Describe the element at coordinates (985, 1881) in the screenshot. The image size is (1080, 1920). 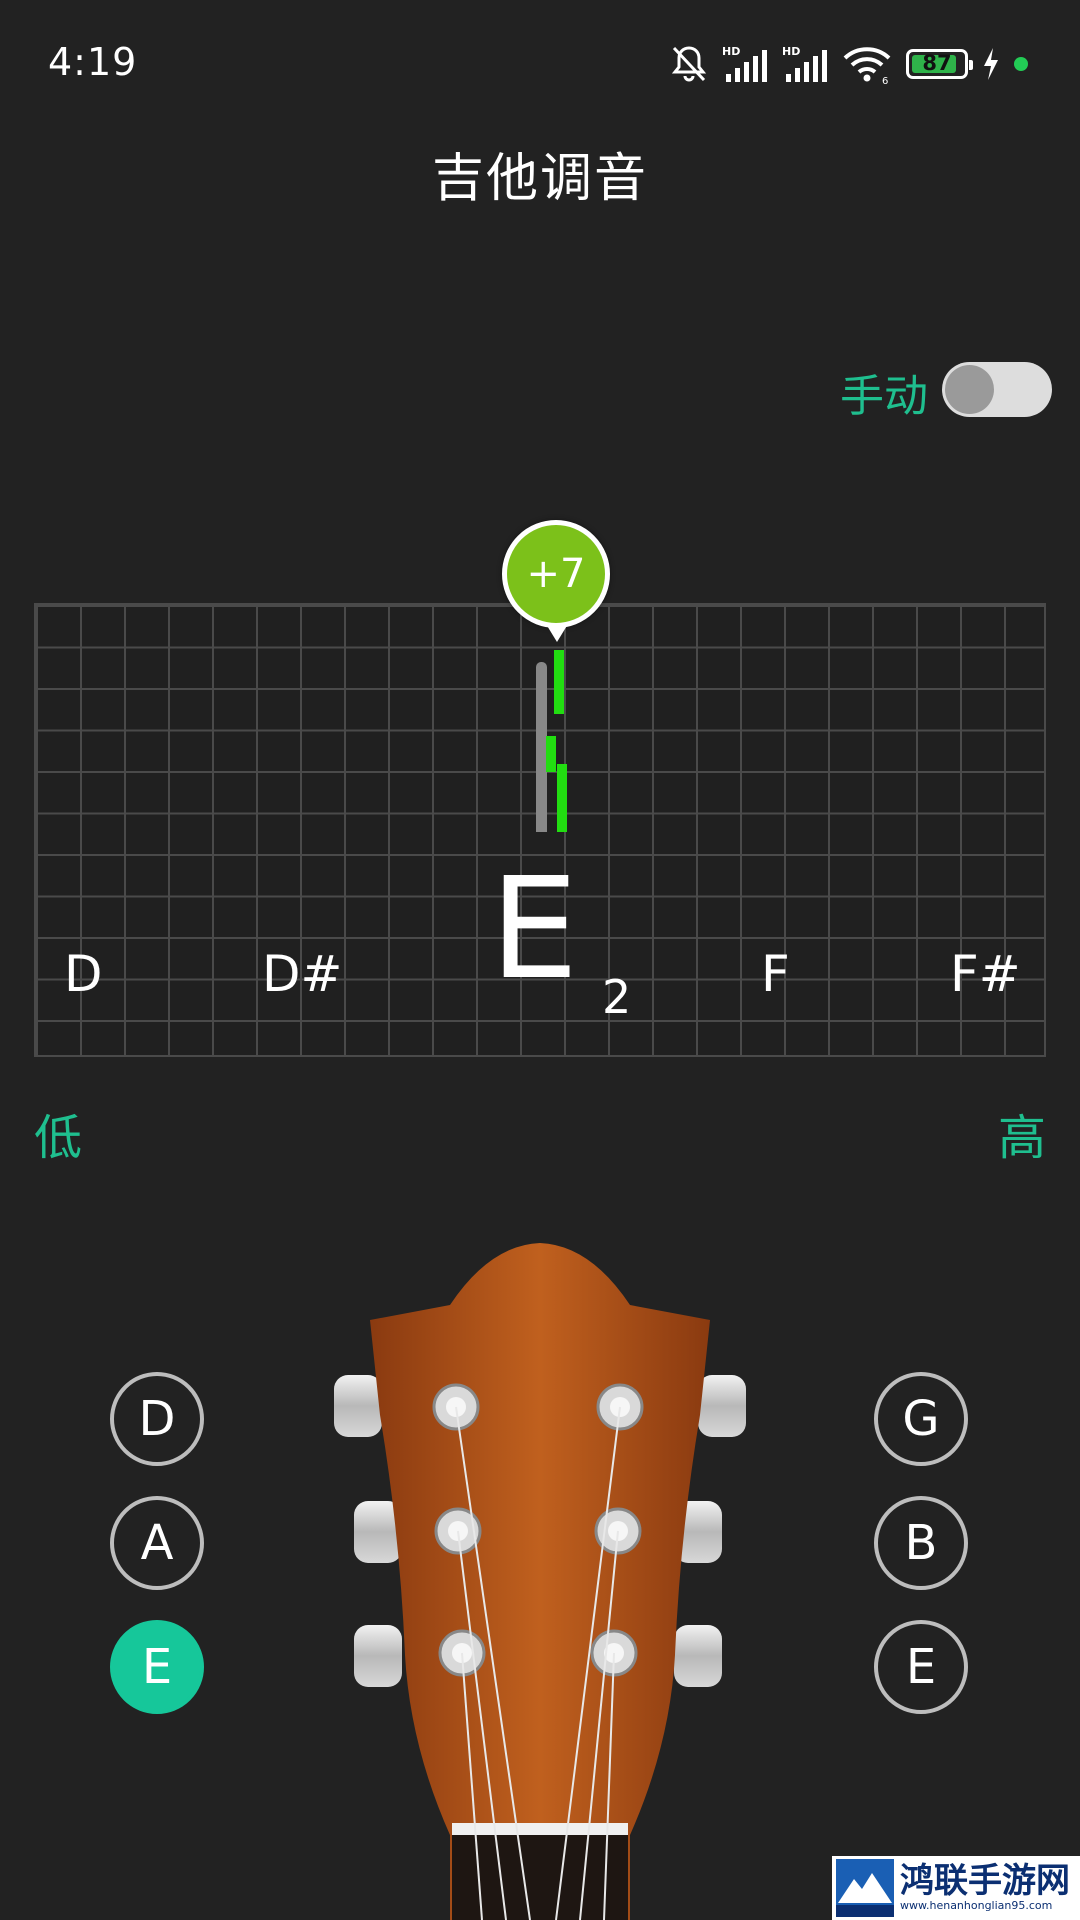
I see `watermark-text: 鸿联手游网` at that location.